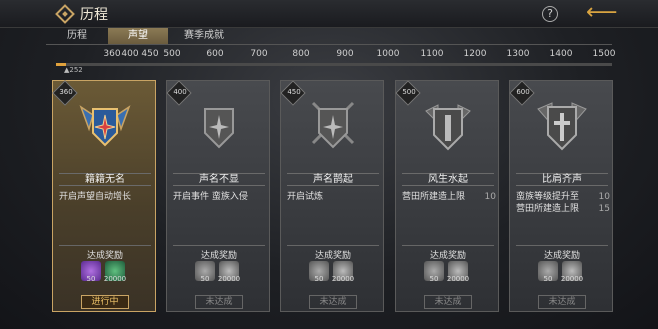 The image size is (658, 329). Describe the element at coordinates (333, 179) in the screenshot. I see `card-title: 声名鹊起` at that location.